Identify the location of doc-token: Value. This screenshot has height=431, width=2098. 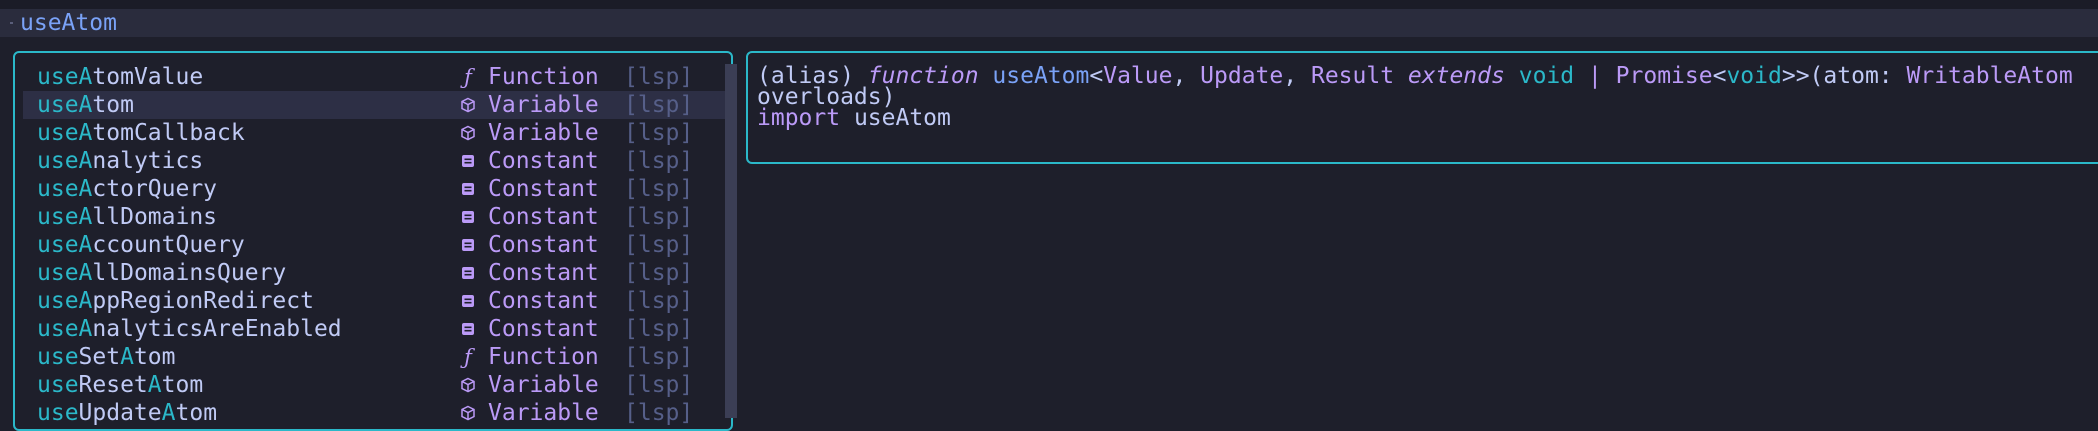
(1138, 76).